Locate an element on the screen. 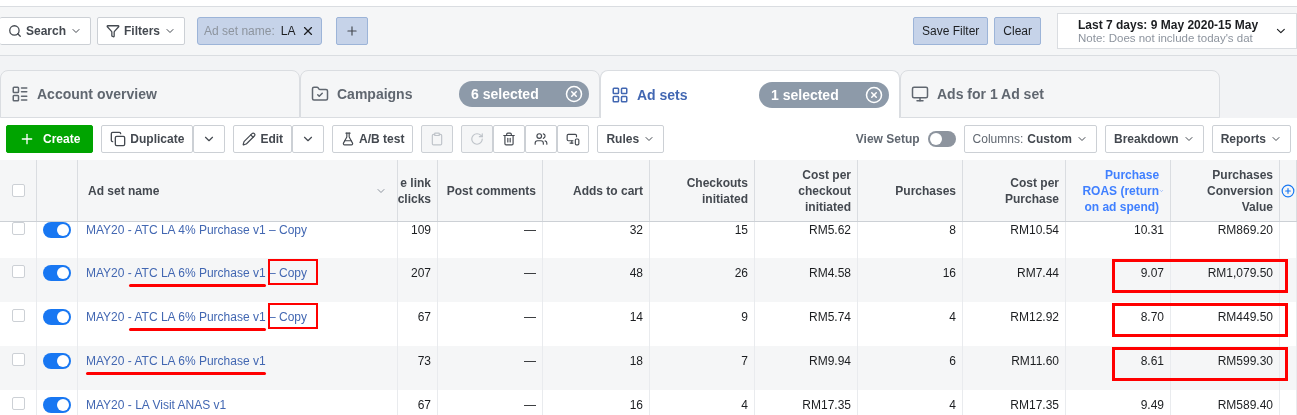 The height and width of the screenshot is (415, 1297). clear-button: Clear is located at coordinates (1017, 31).